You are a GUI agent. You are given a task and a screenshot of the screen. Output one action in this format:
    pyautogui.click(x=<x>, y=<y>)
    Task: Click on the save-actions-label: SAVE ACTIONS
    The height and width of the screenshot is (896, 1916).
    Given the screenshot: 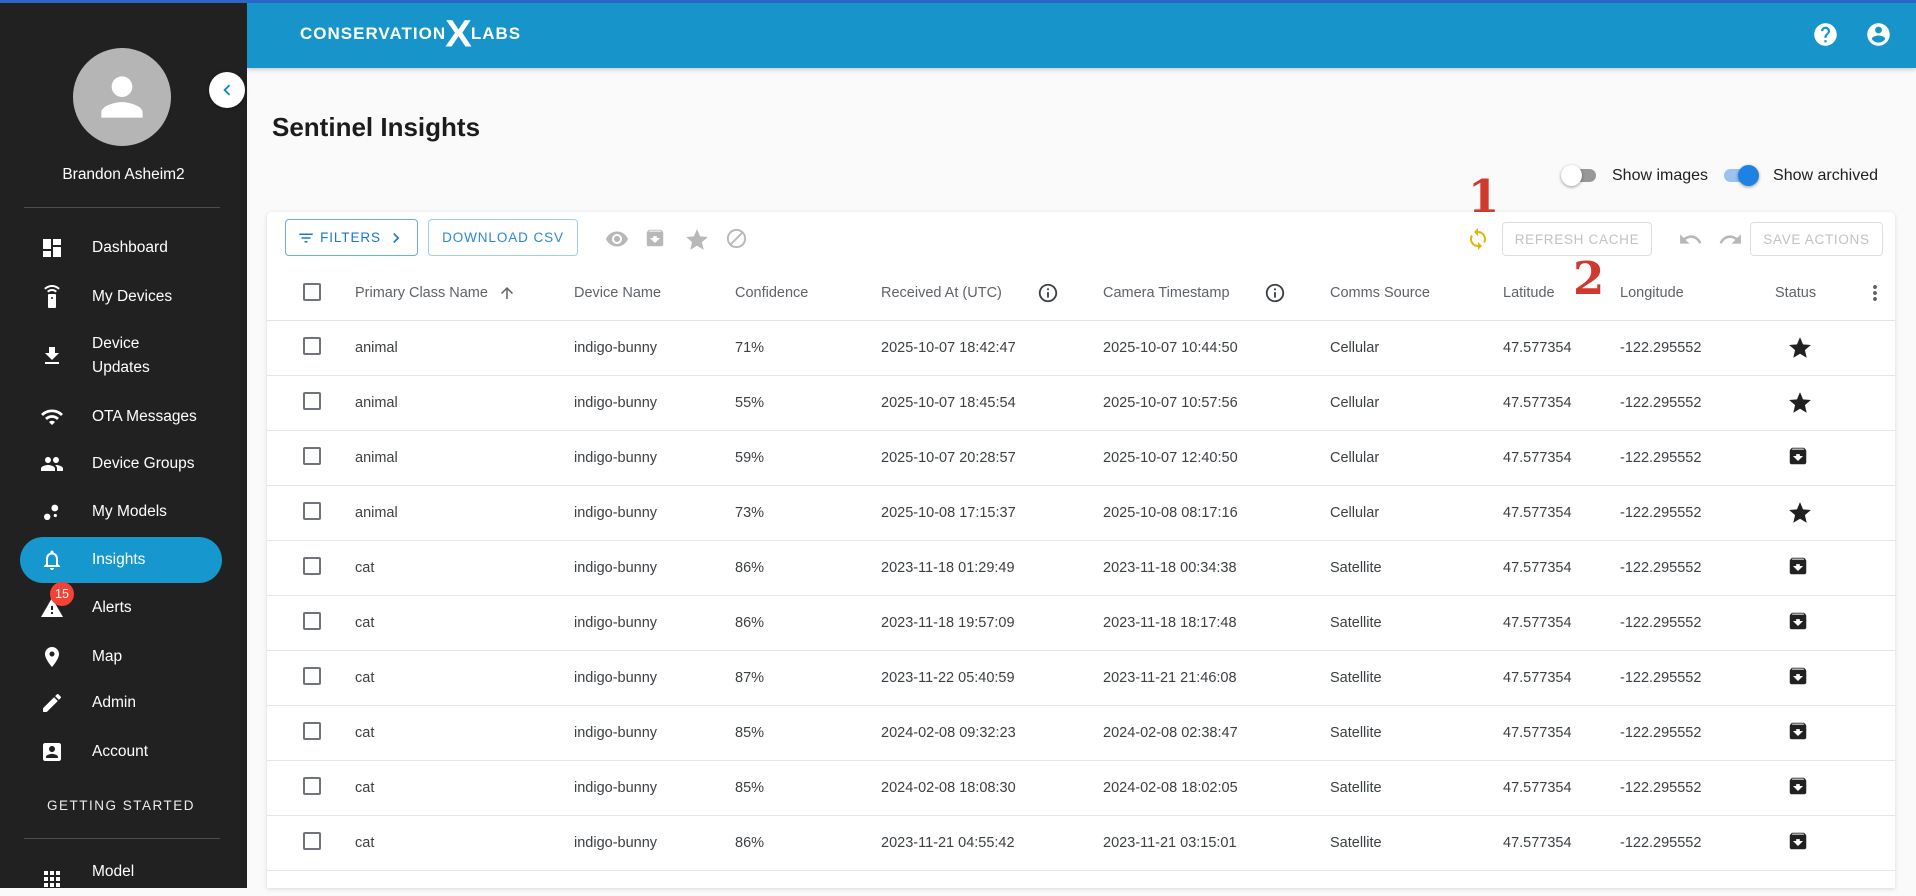 What is the action you would take?
    pyautogui.click(x=1816, y=239)
    